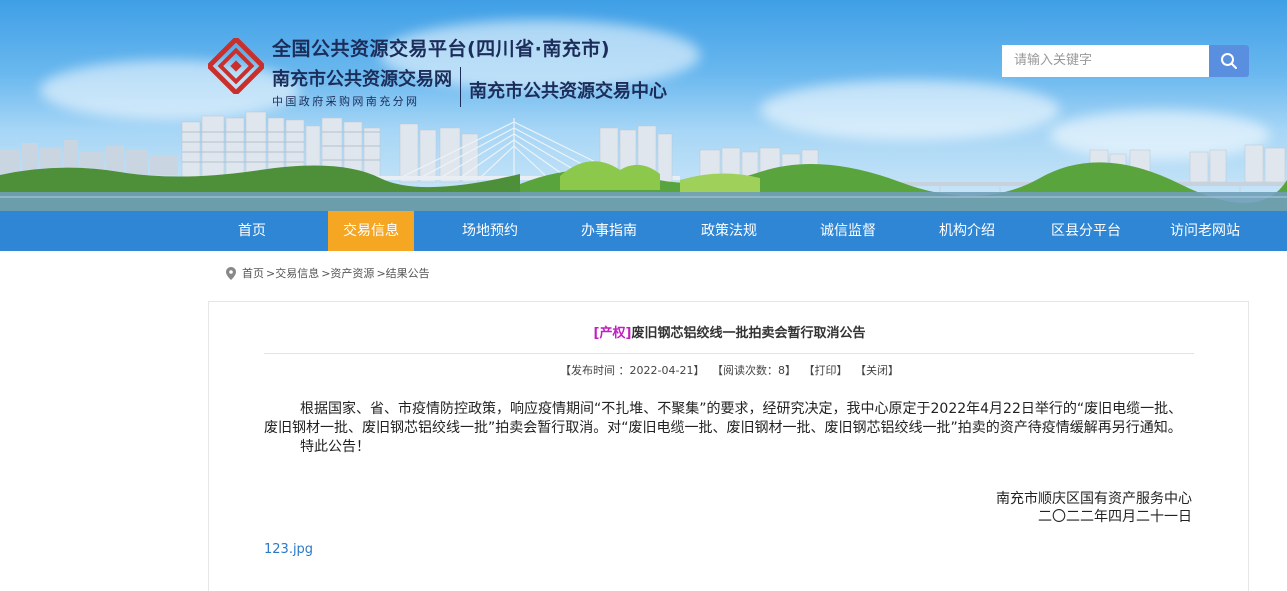  What do you see at coordinates (346, 101) in the screenshot?
I see `logo-subtitle: 中国政府采购网南充分网` at bounding box center [346, 101].